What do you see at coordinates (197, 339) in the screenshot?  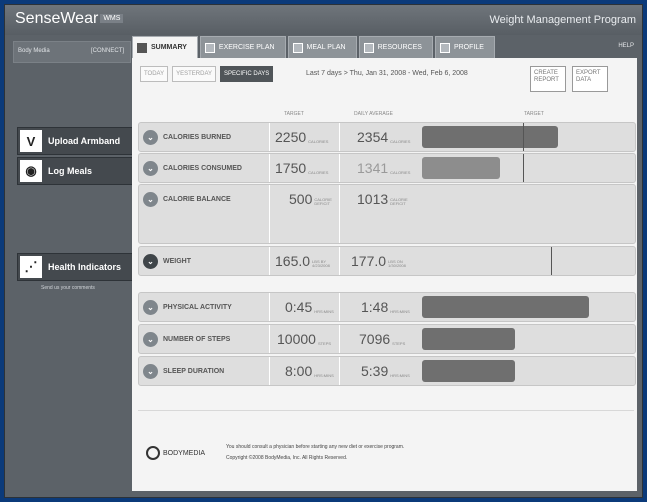 I see `metric-label: NUMBER OF STEPS` at bounding box center [197, 339].